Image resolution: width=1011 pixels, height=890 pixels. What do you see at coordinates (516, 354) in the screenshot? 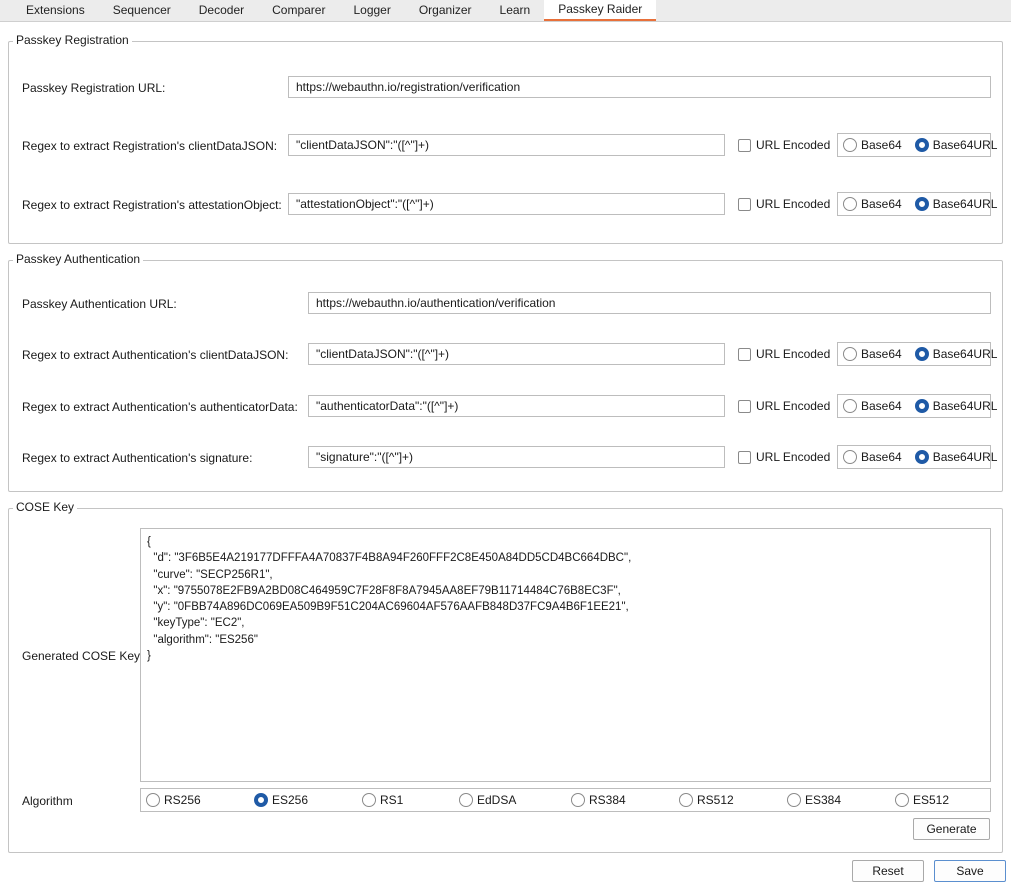
I see `authentication-clientdatajson-field: "clientDataJSON":"([^"]+)` at bounding box center [516, 354].